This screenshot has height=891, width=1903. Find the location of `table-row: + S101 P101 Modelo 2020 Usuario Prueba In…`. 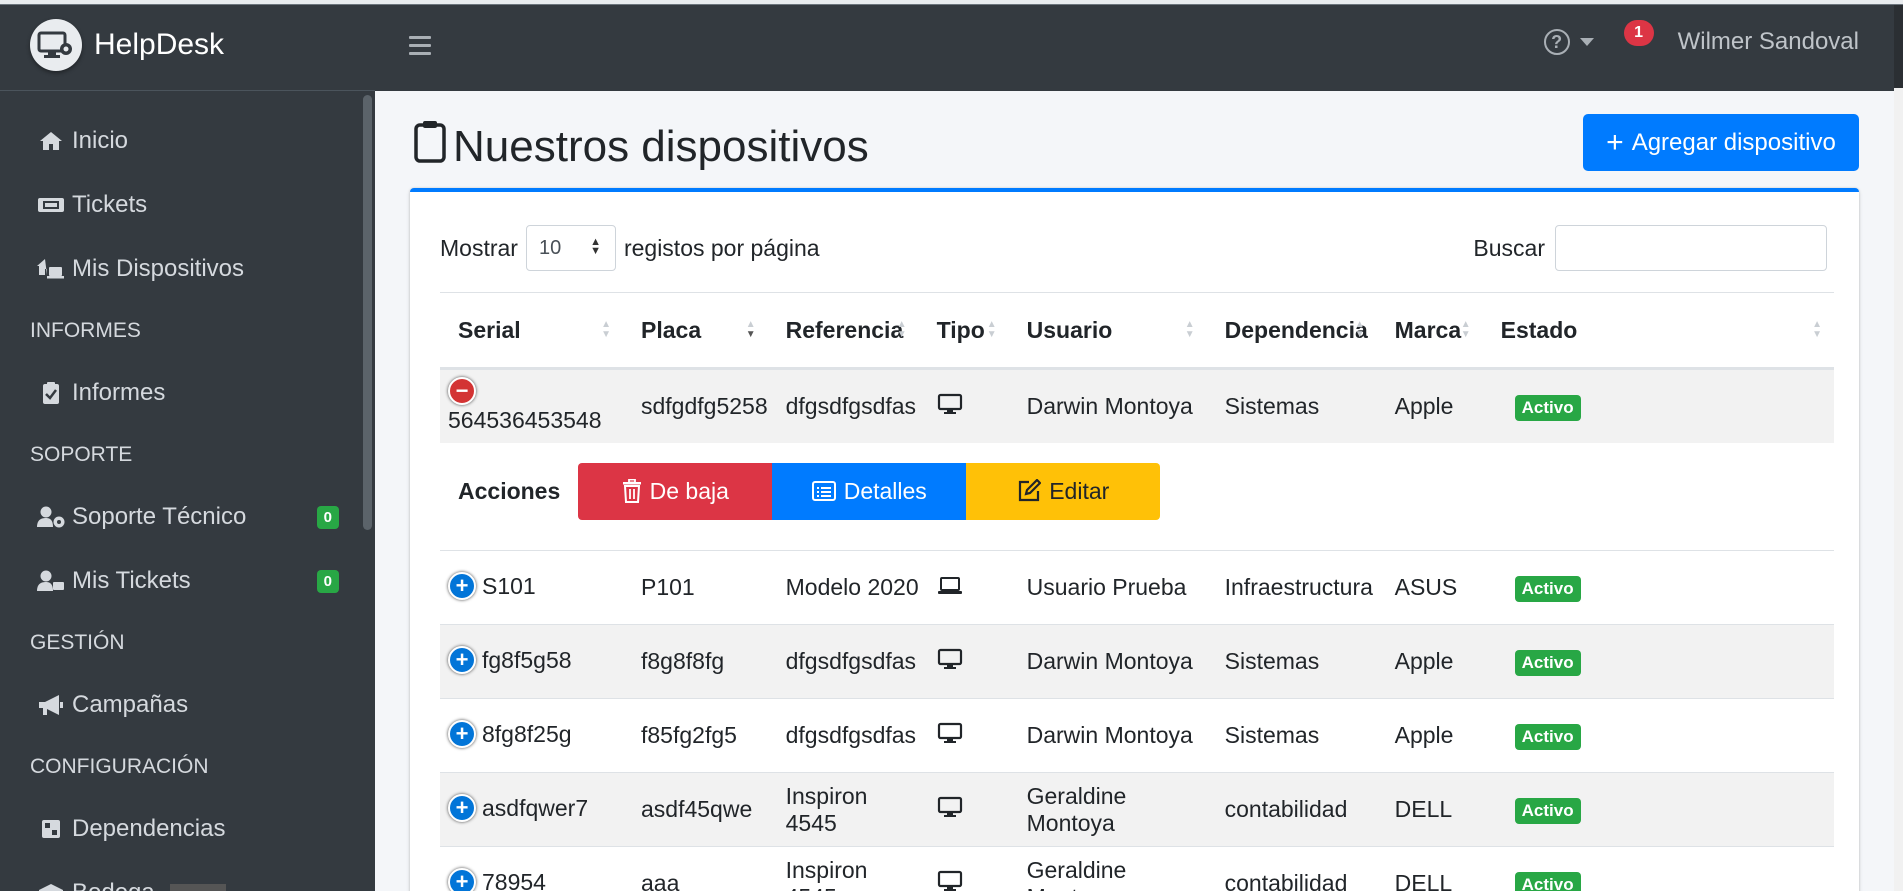

table-row: + S101 P101 Modelo 2020 Usuario Prueba In… is located at coordinates (1137, 587).